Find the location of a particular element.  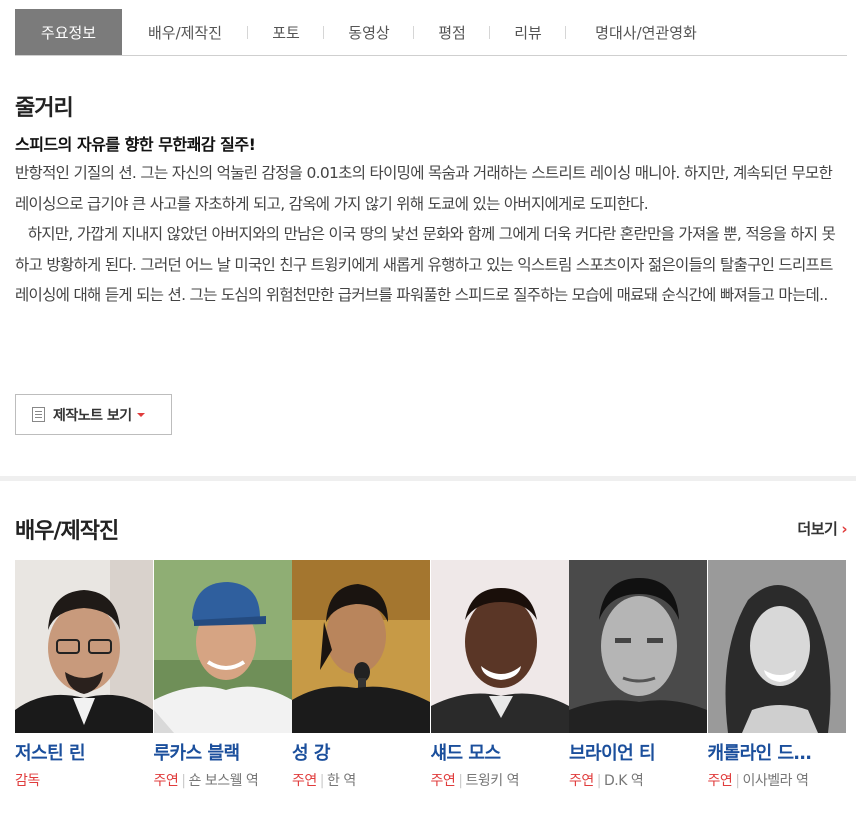

cast-role: 주연 | 한 역 is located at coordinates (324, 781).